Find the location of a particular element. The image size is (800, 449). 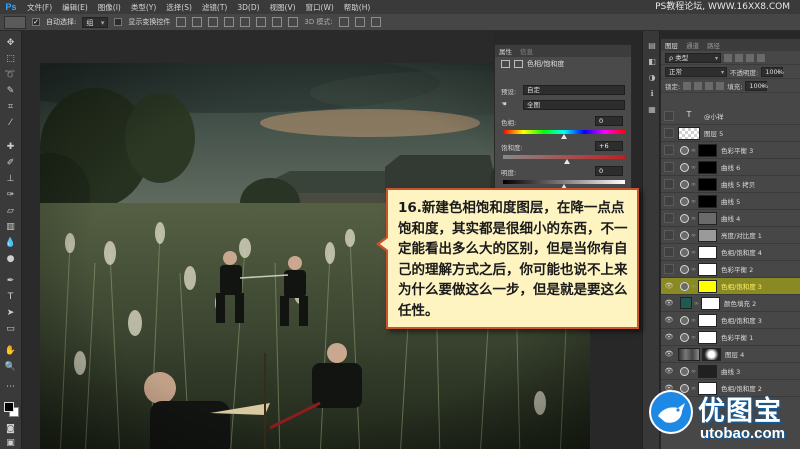

crop-tool-icon: ⌗ is located at coordinates (10, 107).